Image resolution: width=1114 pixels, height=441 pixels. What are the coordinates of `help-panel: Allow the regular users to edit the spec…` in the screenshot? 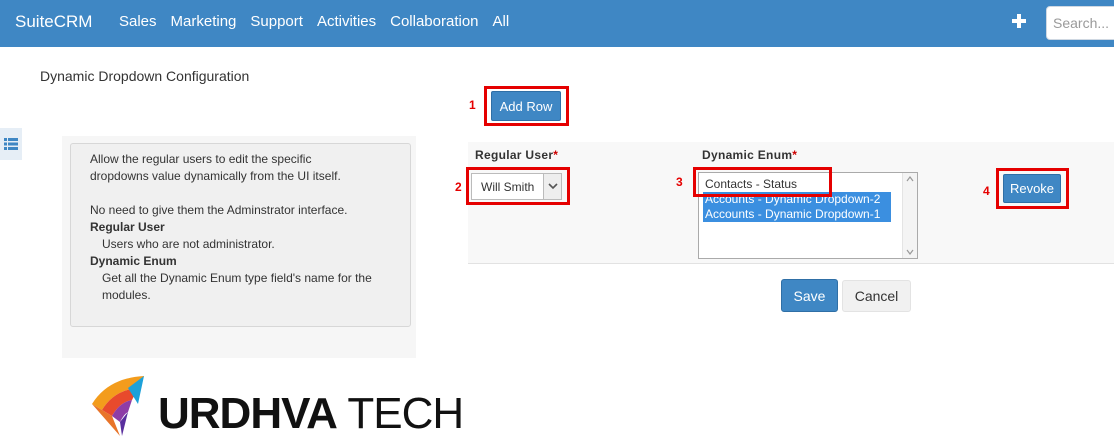 It's located at (240, 235).